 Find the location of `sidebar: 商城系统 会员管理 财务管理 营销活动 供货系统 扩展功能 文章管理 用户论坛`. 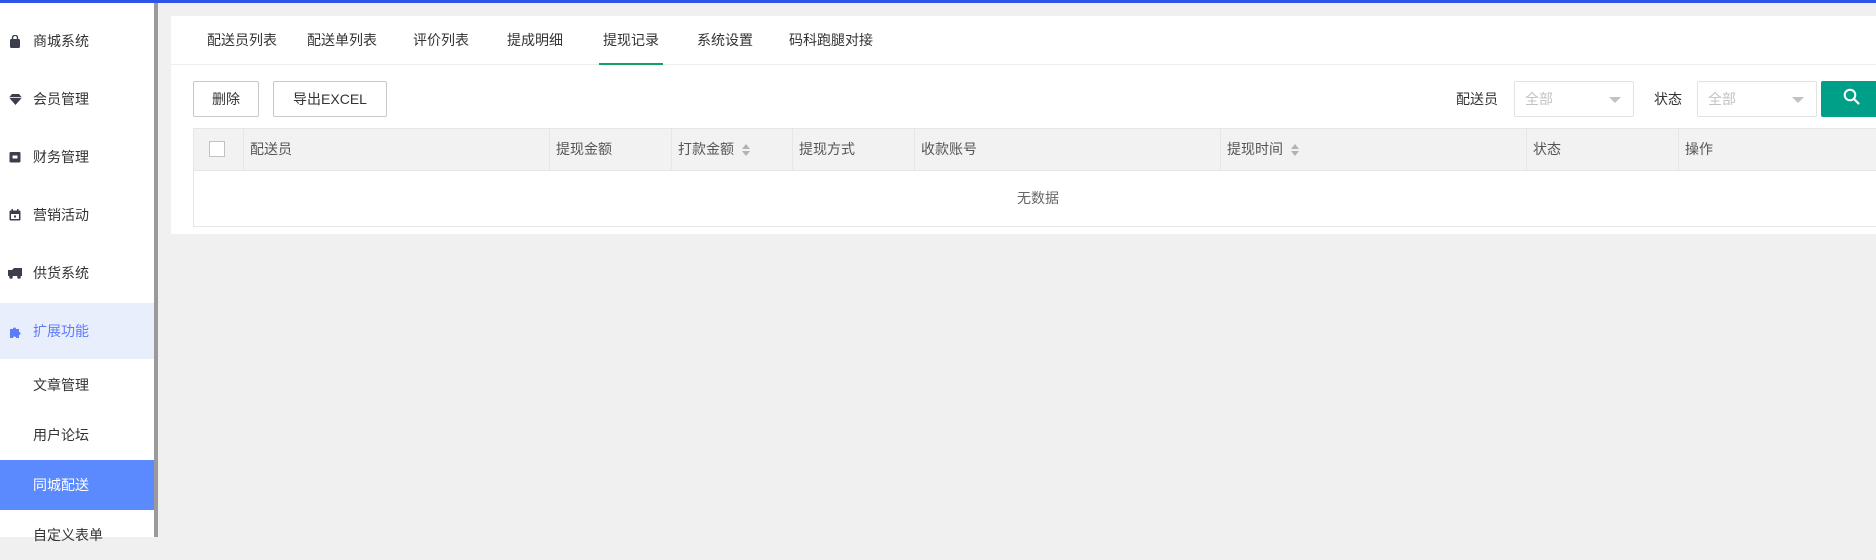

sidebar: 商城系统 会员管理 财务管理 营销活动 供货系统 扩展功能 文章管理 用户论坛 is located at coordinates (77, 273).